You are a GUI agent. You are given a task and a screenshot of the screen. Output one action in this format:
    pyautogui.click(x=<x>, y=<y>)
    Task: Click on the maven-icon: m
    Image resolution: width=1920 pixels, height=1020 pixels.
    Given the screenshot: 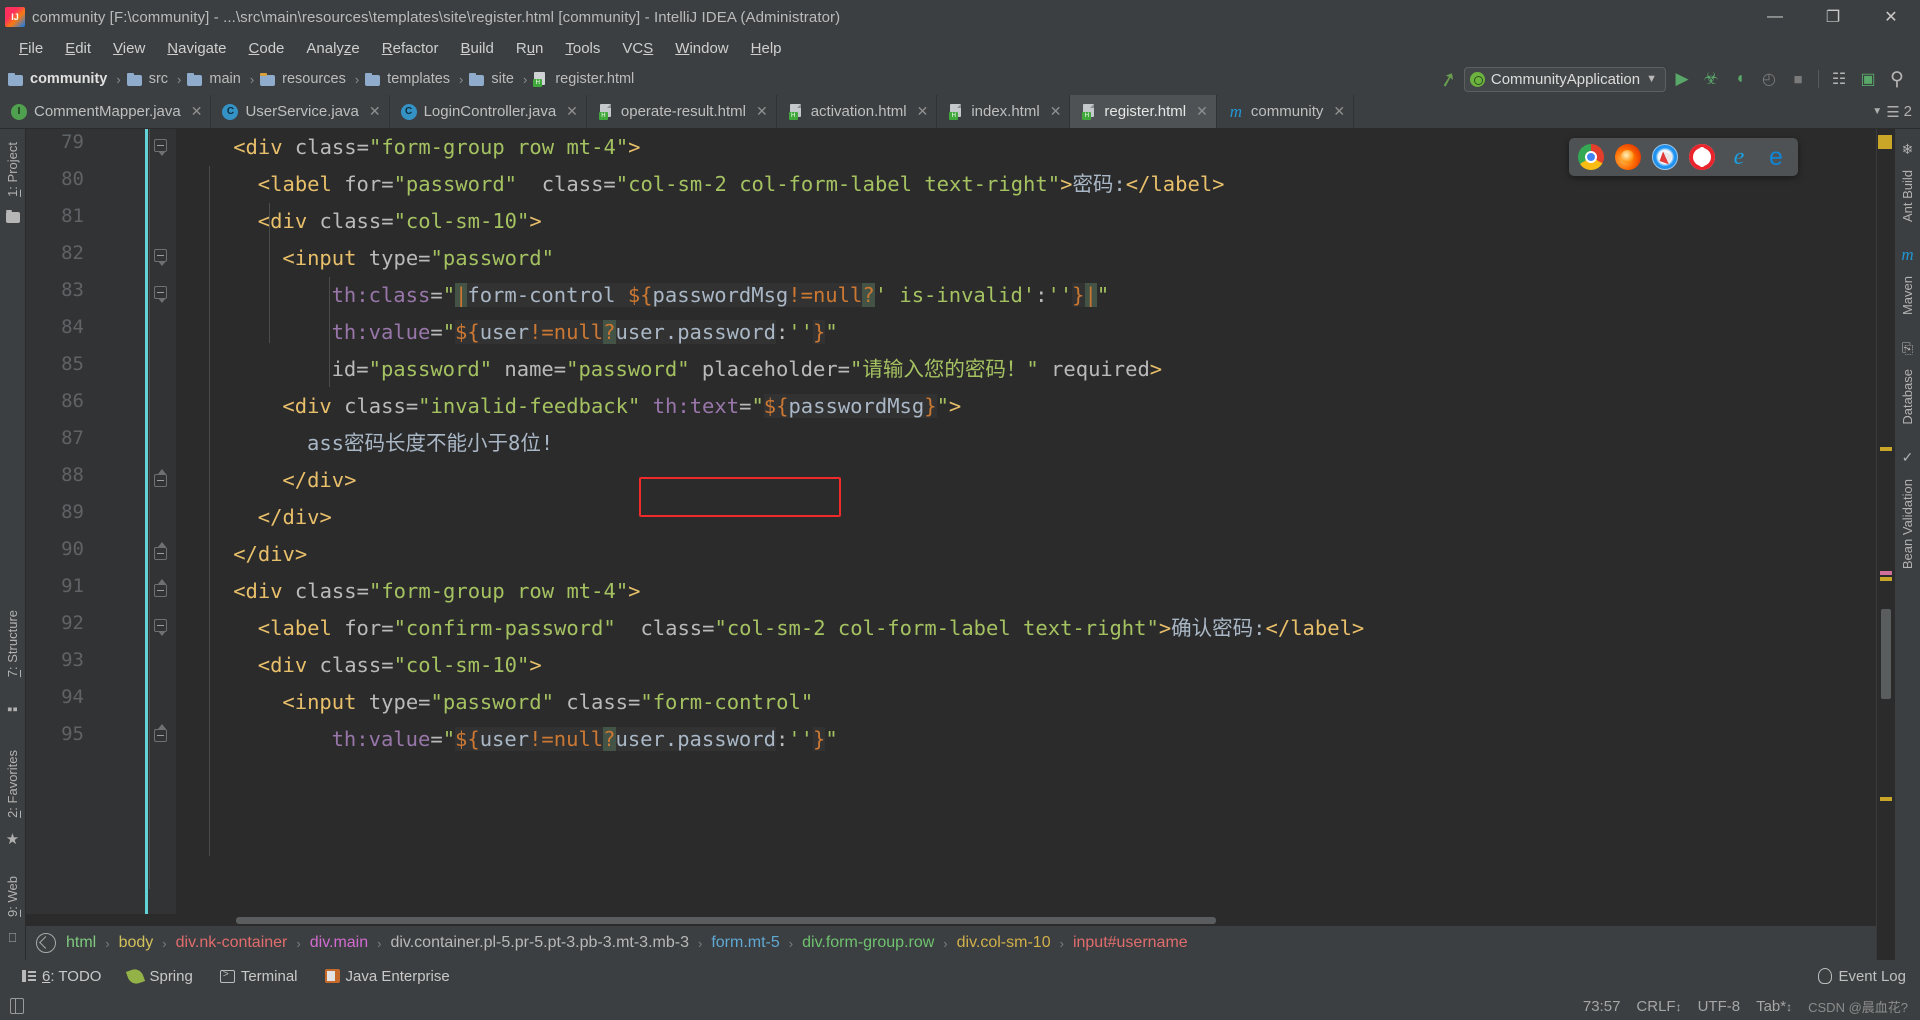 What is the action you would take?
    pyautogui.click(x=1908, y=254)
    